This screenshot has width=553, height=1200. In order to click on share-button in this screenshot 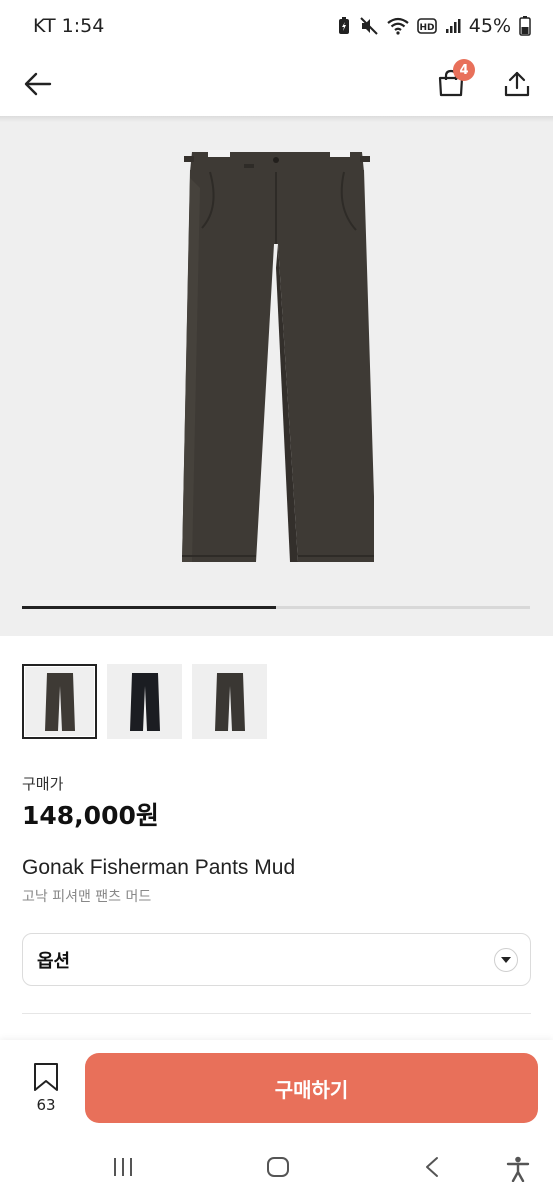, I will do `click(517, 84)`.